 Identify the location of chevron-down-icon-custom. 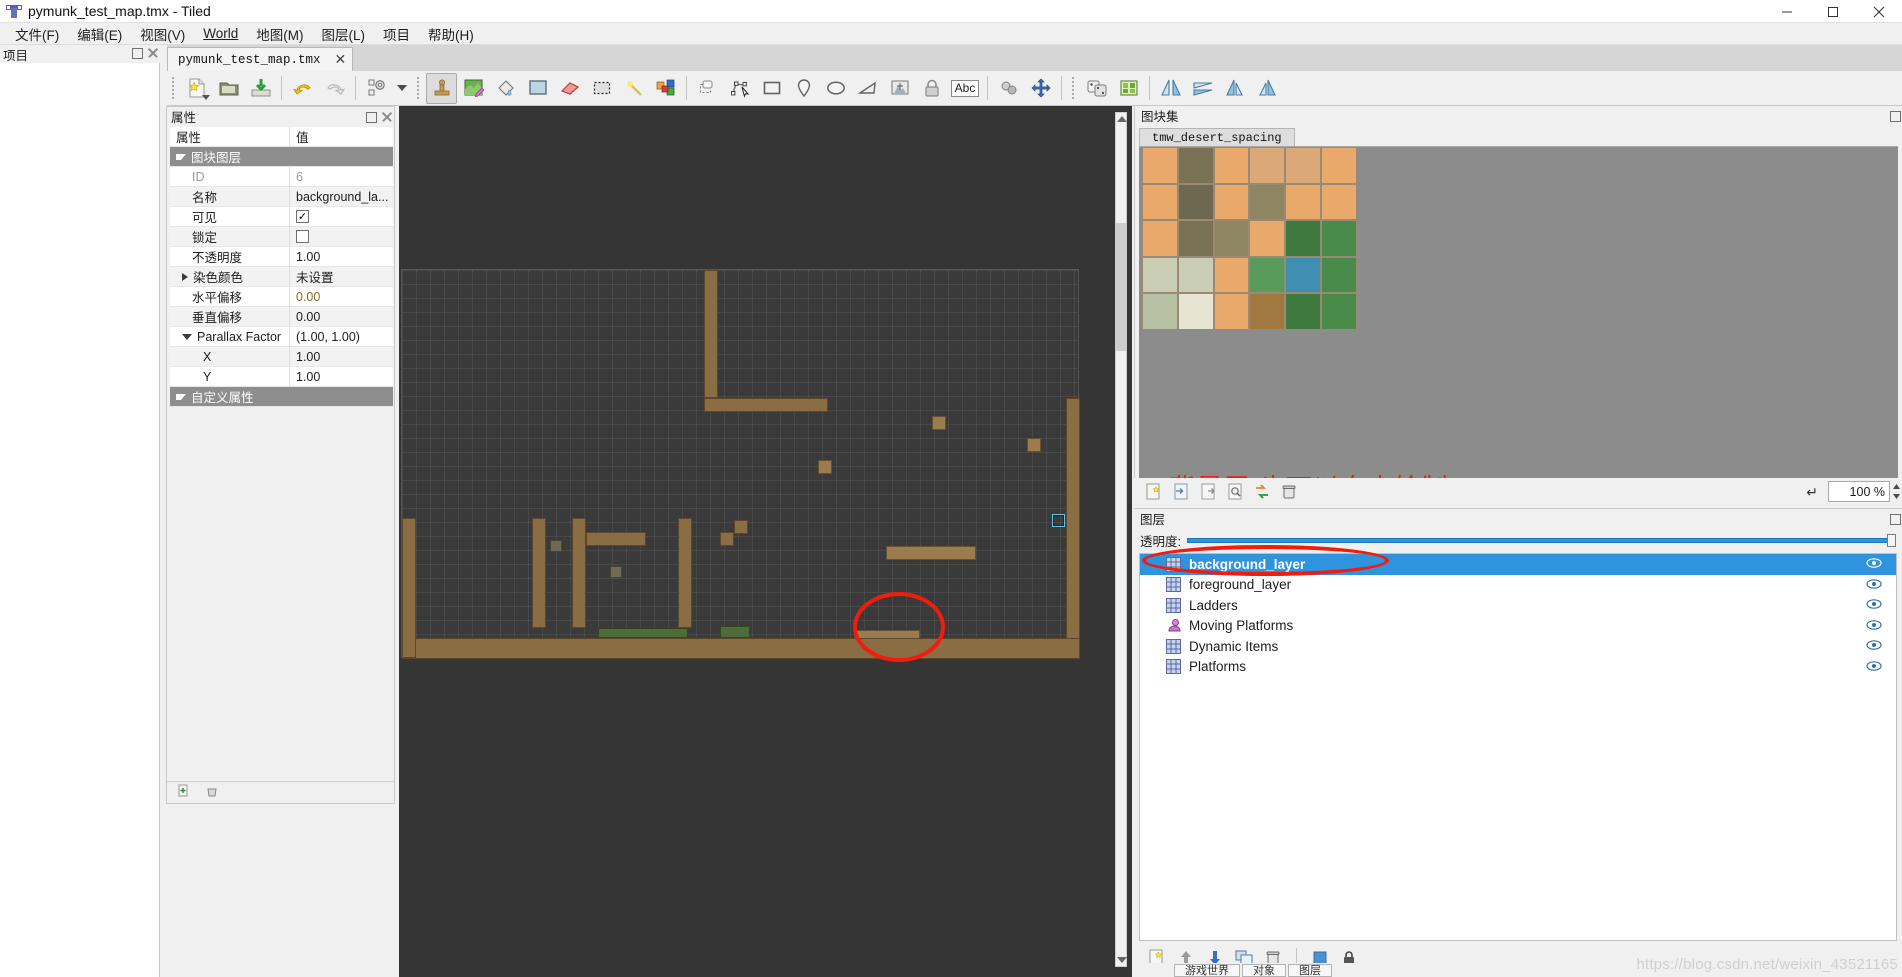
(181, 396).